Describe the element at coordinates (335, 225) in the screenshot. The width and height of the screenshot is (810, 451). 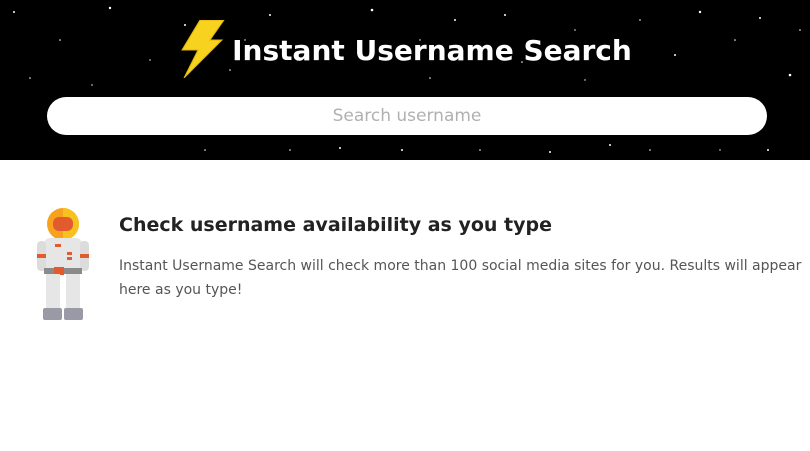
I see `info-heading: Check username availability as you type` at that location.